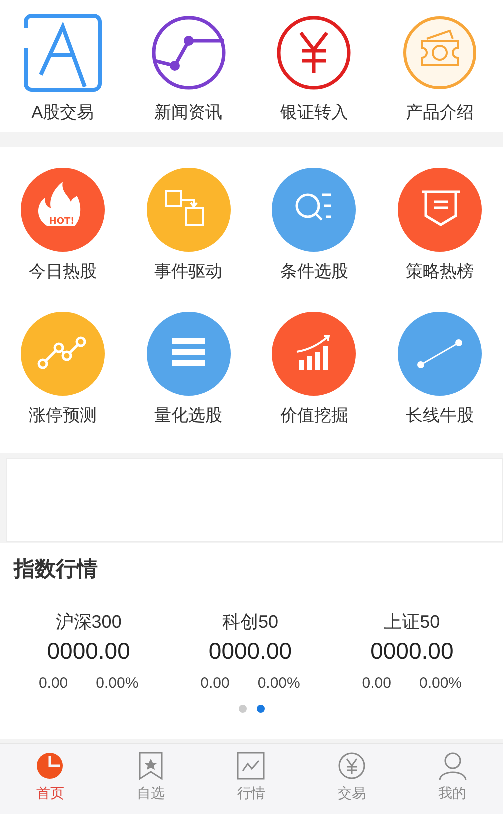  Describe the element at coordinates (440, 112) in the screenshot. I see `menu-label: 产品介绍` at that location.